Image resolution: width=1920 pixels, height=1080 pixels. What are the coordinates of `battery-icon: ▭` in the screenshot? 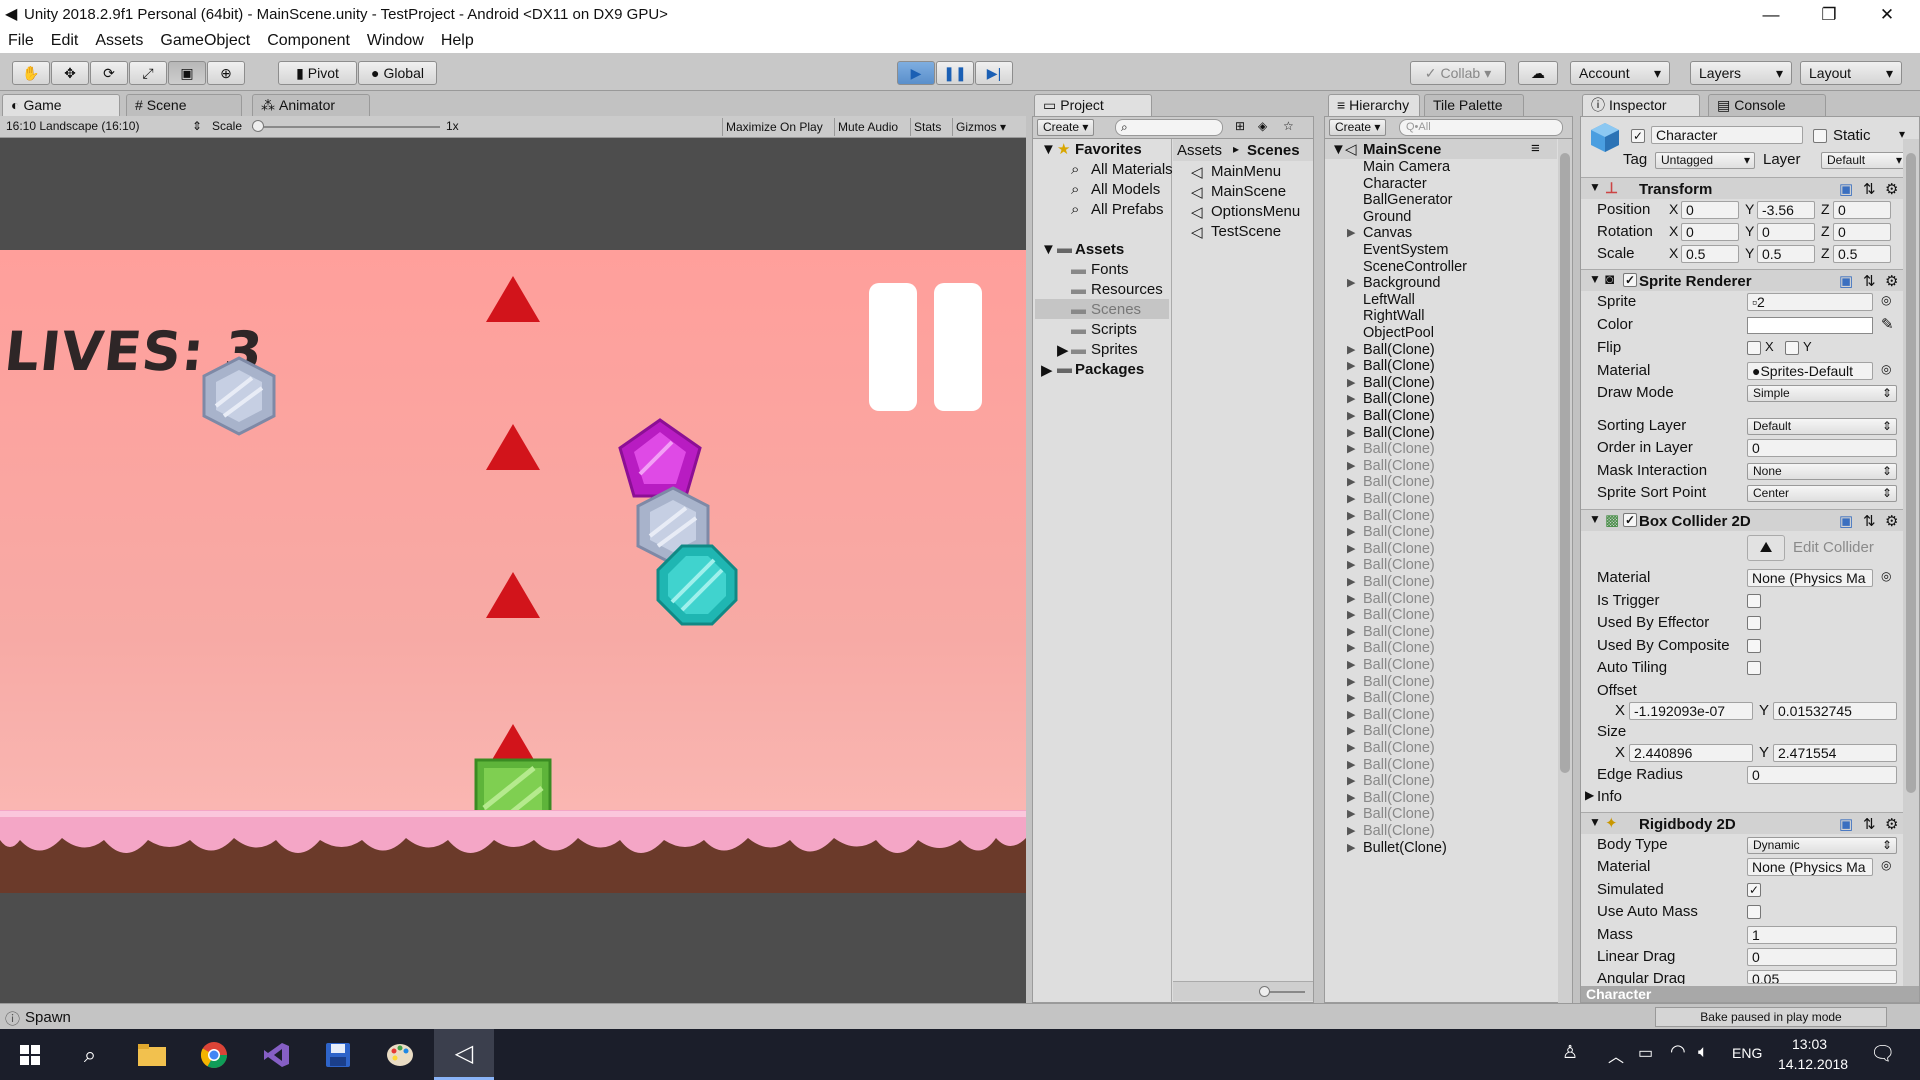 It's located at (1645, 1053).